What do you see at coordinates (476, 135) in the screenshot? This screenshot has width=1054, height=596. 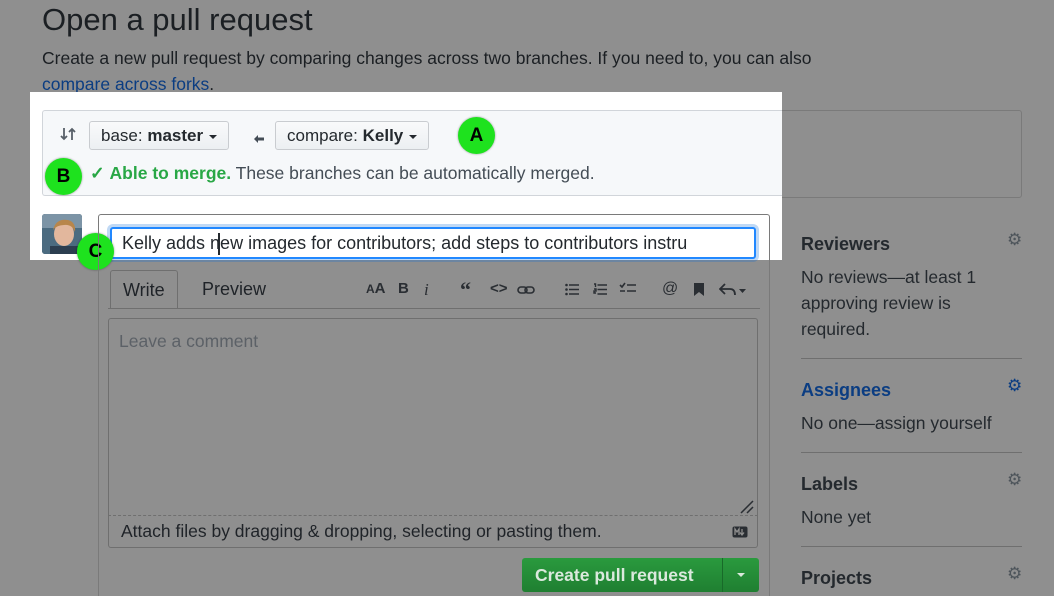 I see `marker-a: A` at bounding box center [476, 135].